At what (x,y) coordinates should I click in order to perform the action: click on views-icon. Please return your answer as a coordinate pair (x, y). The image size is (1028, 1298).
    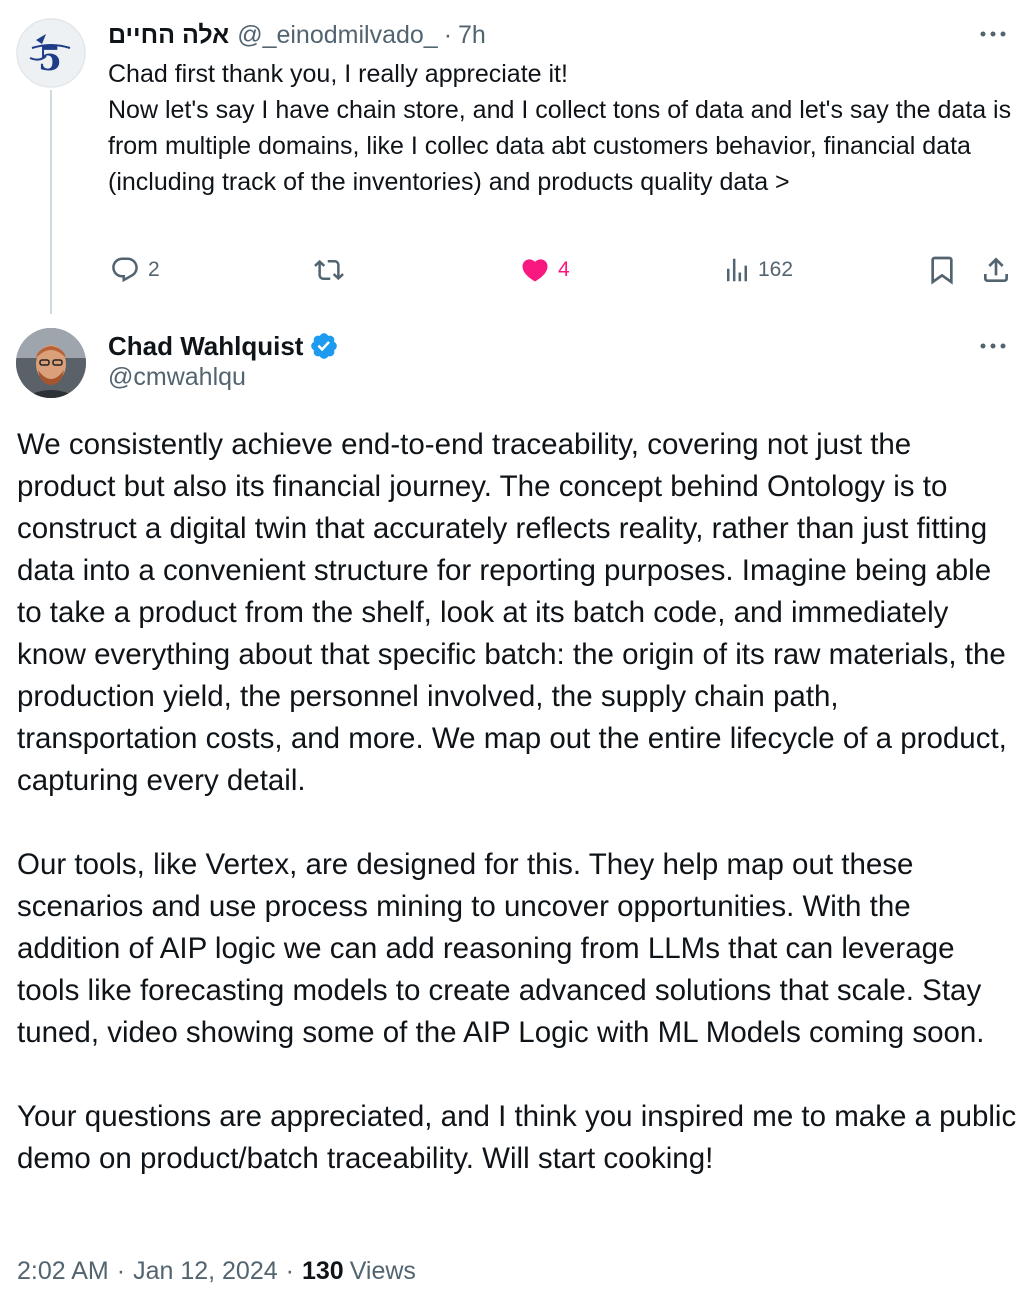
    Looking at the image, I should click on (737, 270).